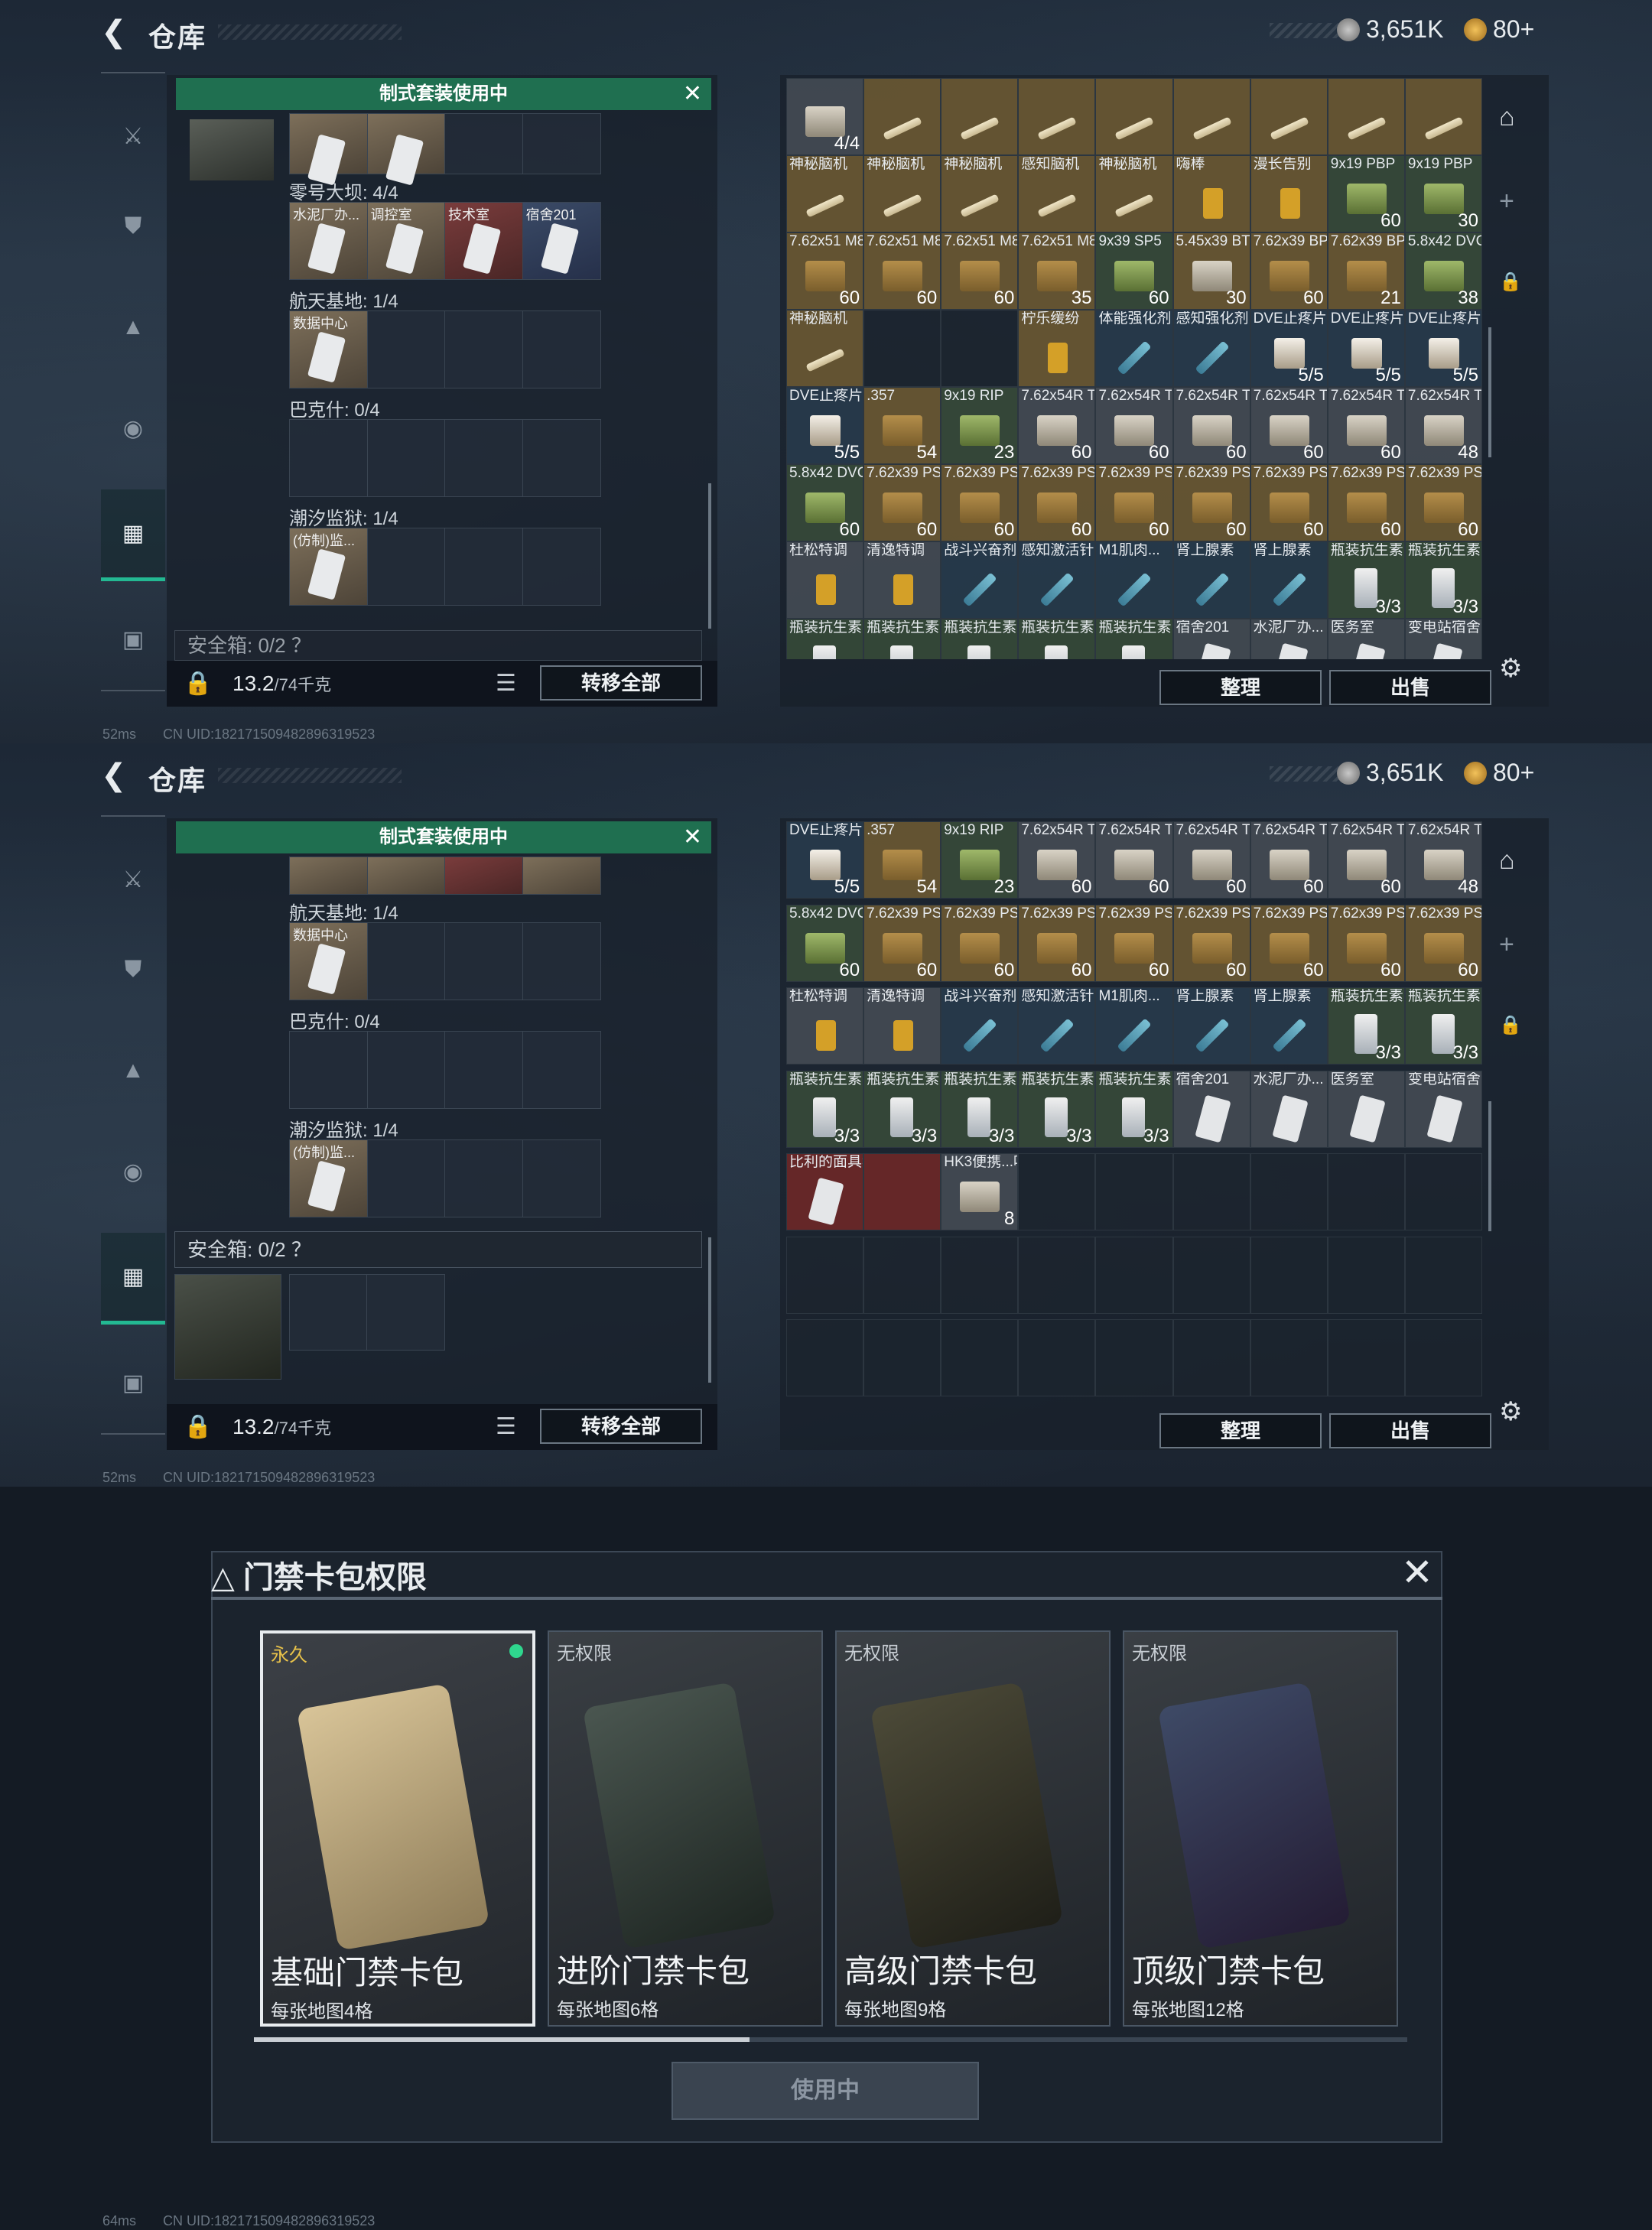  What do you see at coordinates (133, 226) in the screenshot?
I see `rail-armor-icon: ⛊` at bounding box center [133, 226].